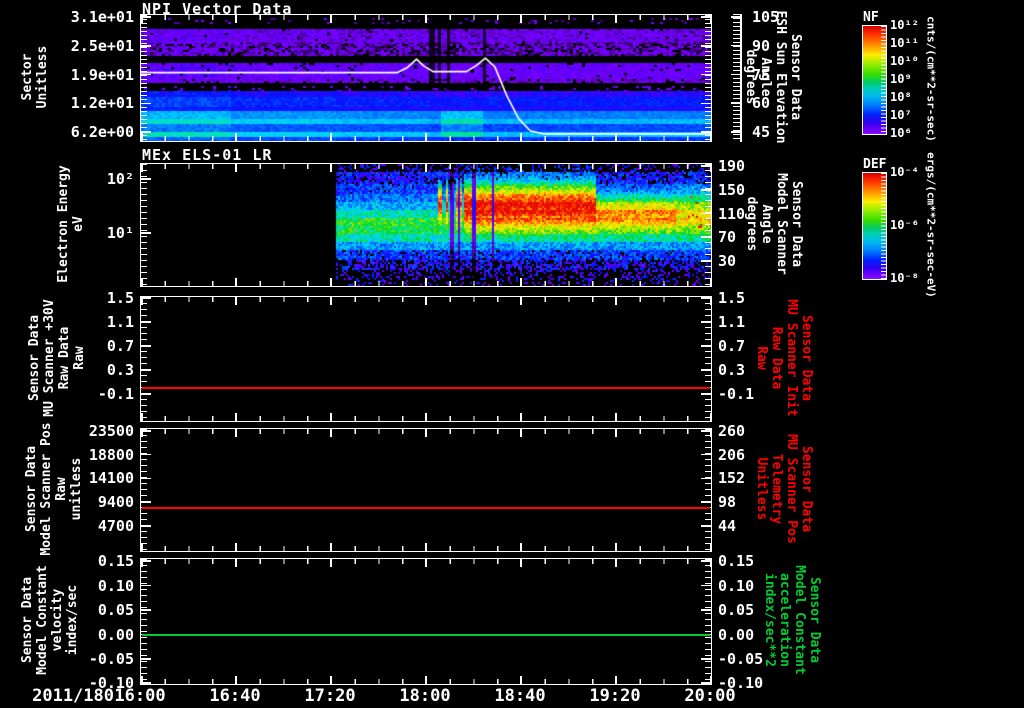 Image resolution: width=1024 pixels, height=708 pixels. I want to click on colorbar-tick-label: 10⁻⁶, so click(904, 225).